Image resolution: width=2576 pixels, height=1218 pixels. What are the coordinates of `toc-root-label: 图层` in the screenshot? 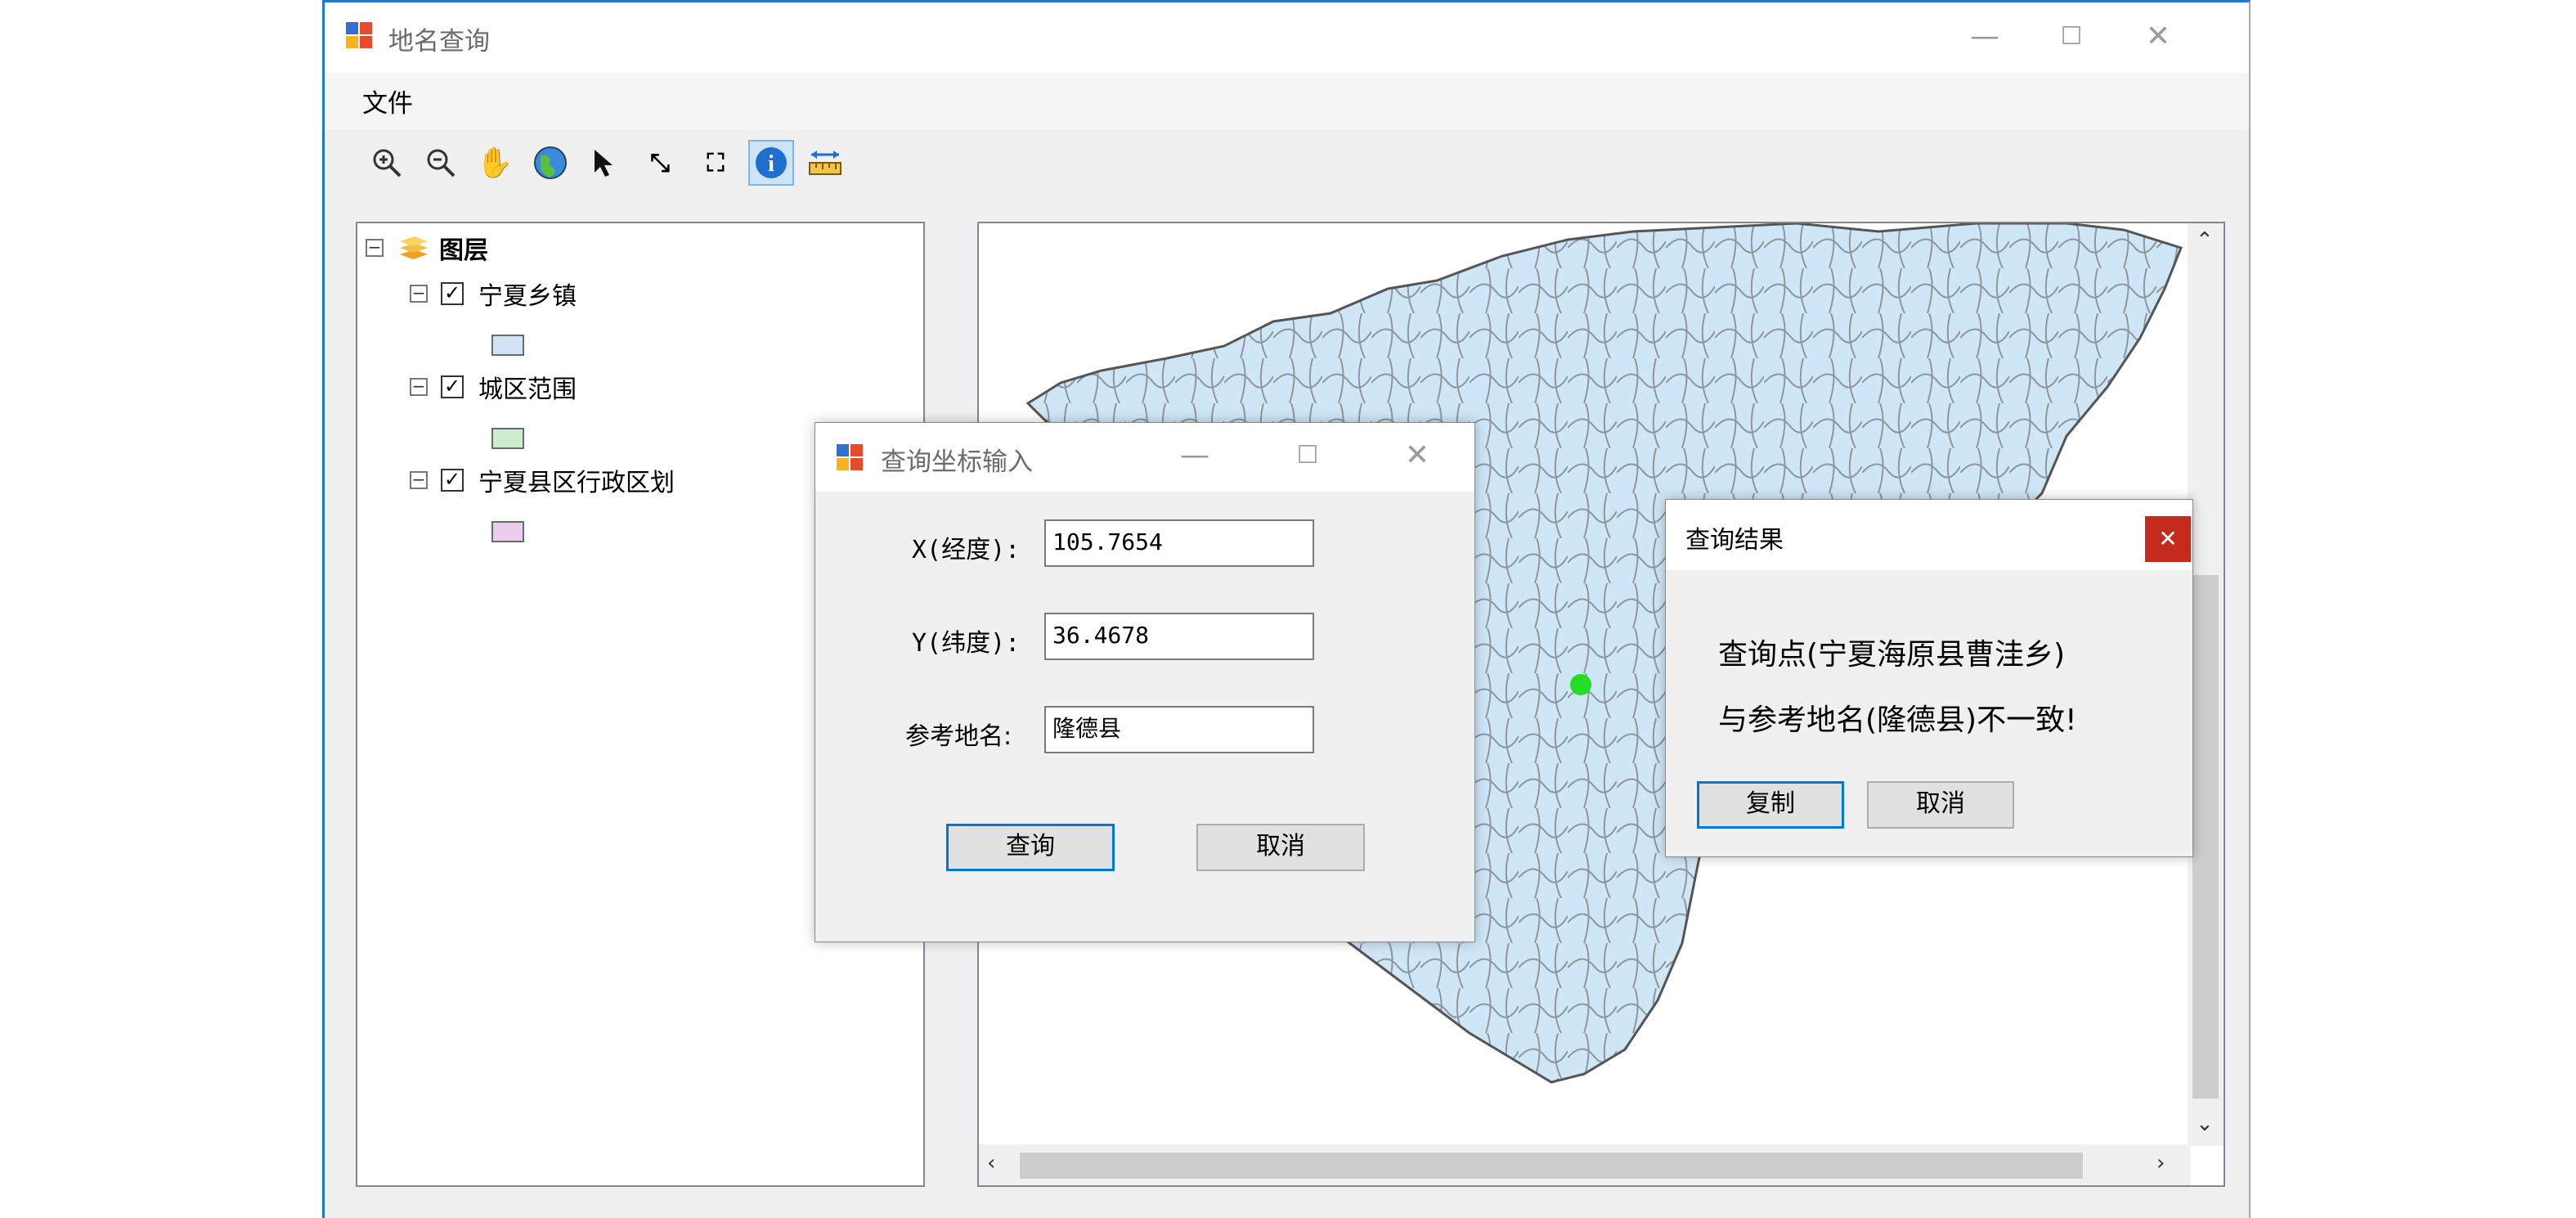 It's located at (464, 251).